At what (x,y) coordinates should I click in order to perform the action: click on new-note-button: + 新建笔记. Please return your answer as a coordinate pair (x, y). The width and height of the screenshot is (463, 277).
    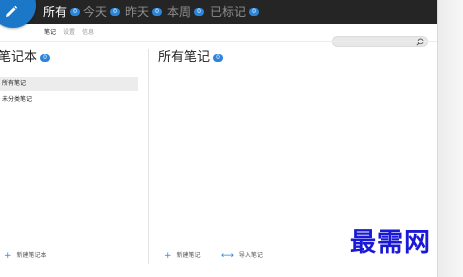
    Looking at the image, I should click on (182, 256).